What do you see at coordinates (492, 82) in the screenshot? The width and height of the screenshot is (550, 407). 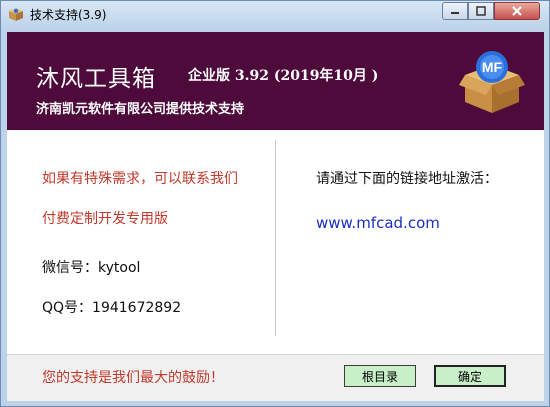 I see `product-box-logo-icon: MF` at bounding box center [492, 82].